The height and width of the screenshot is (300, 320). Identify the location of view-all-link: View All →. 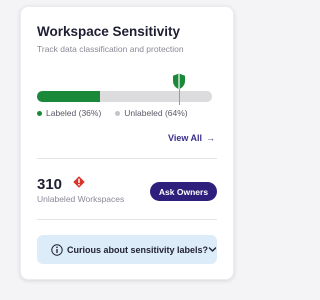
(191, 138).